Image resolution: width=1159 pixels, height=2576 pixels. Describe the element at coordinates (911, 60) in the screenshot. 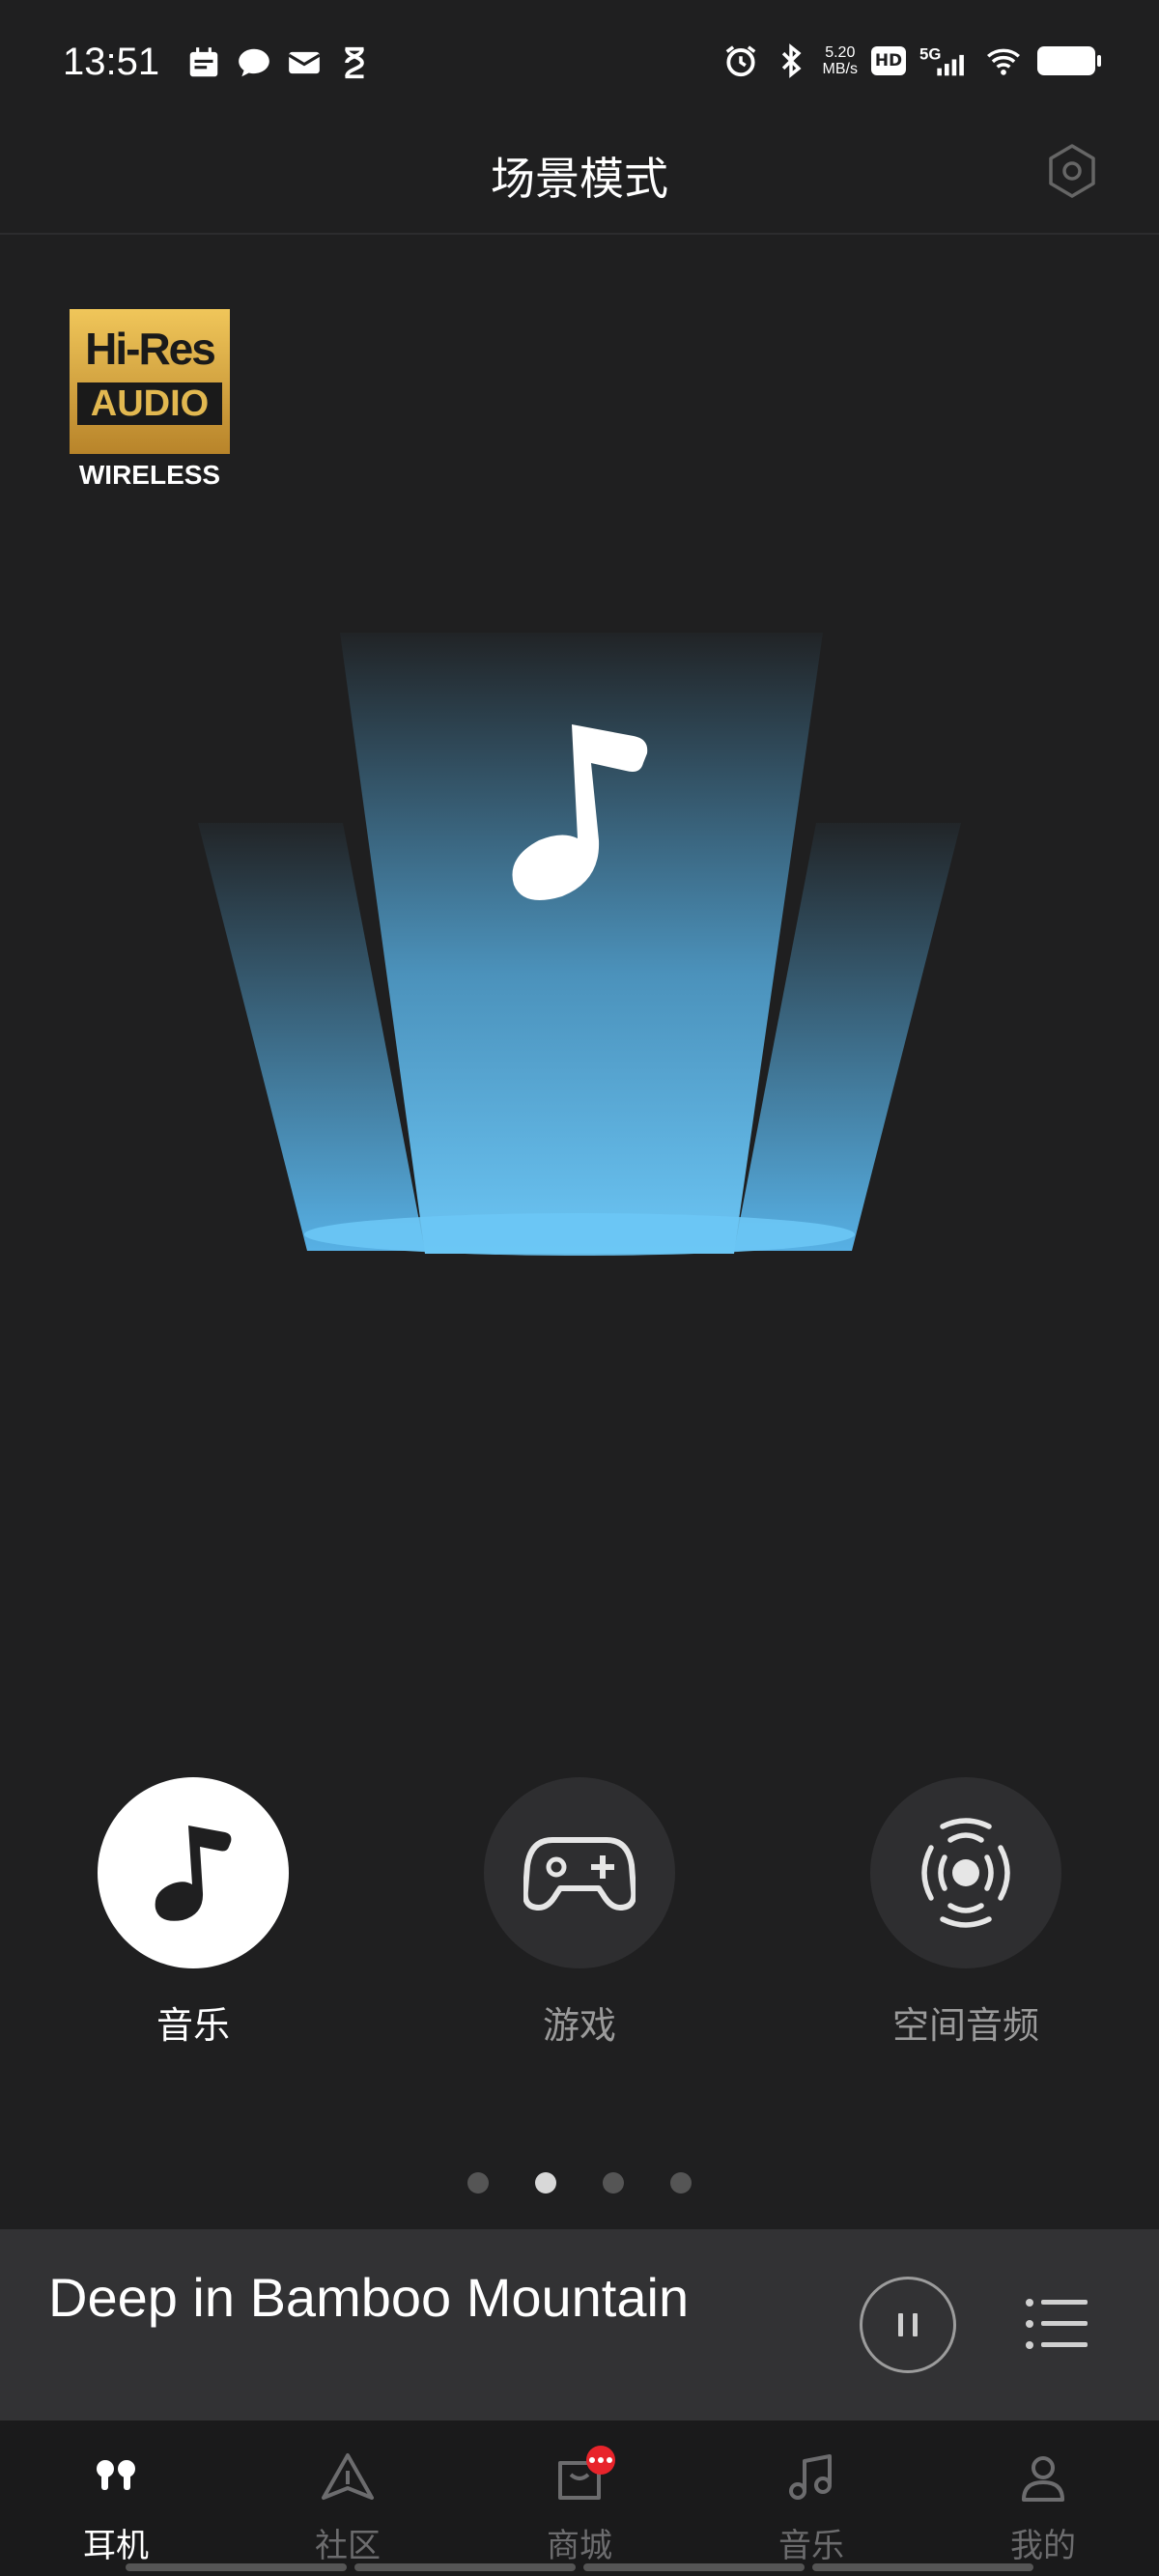

I see `system-icons: 5.20 MB/s HD 5G` at that location.